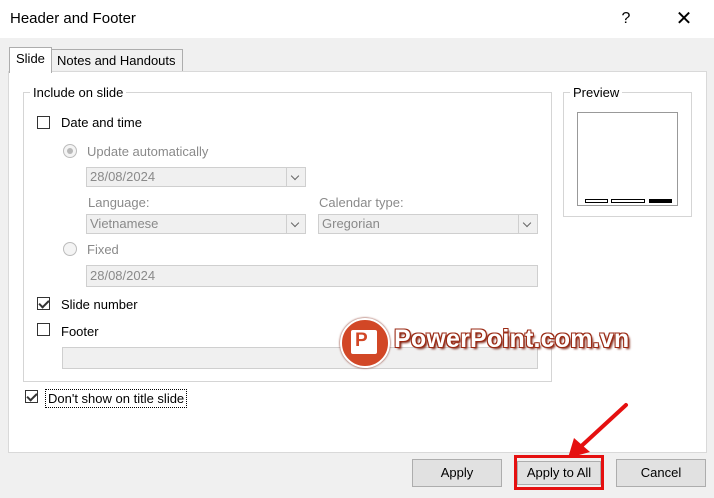  Describe the element at coordinates (116, 60) in the screenshot. I see `tab-notes-handouts: Notes and Handouts` at that location.